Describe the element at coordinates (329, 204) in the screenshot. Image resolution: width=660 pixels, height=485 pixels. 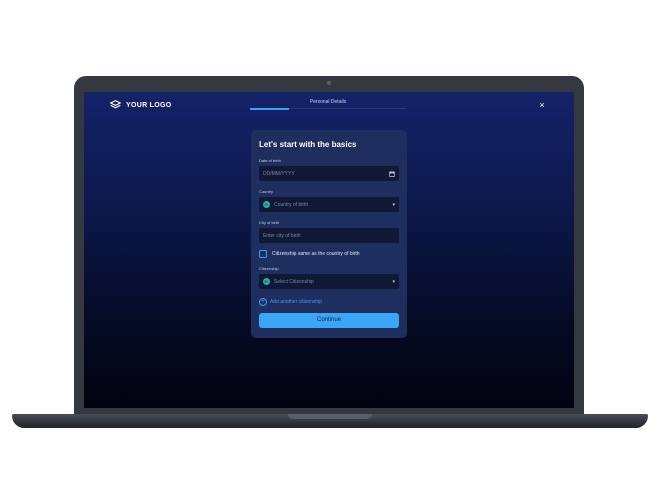
I see `country-select: Country of birth ▾` at that location.